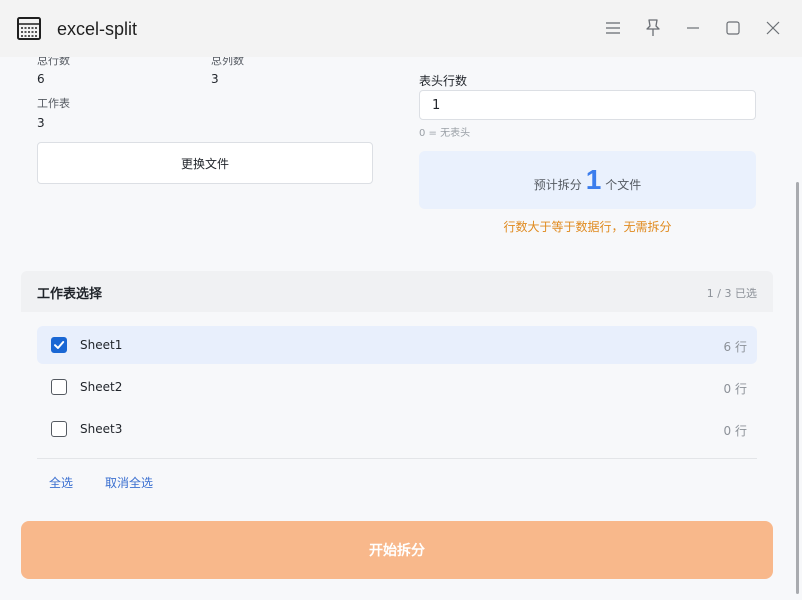 This screenshot has width=802, height=600. What do you see at coordinates (53, 103) in the screenshot?
I see `sheets-count-label: 工作表` at bounding box center [53, 103].